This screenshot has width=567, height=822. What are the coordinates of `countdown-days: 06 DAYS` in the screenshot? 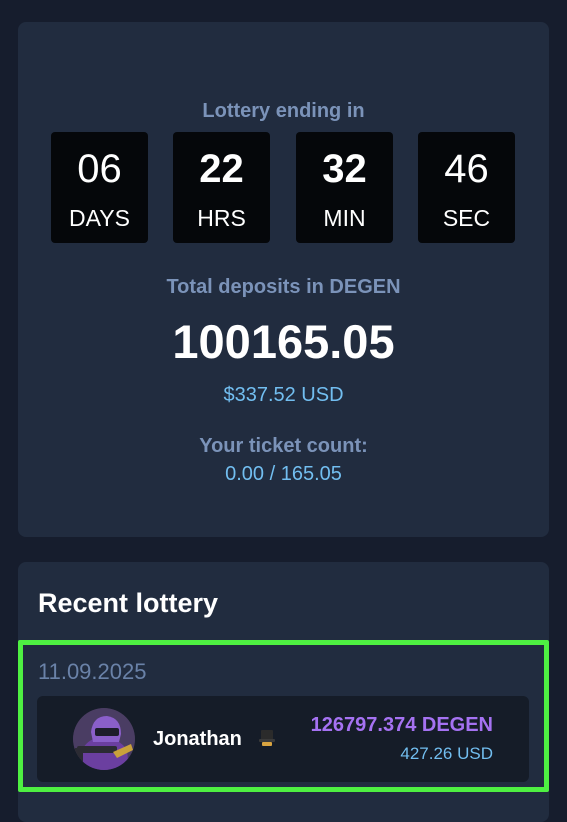 It's located at (99, 187).